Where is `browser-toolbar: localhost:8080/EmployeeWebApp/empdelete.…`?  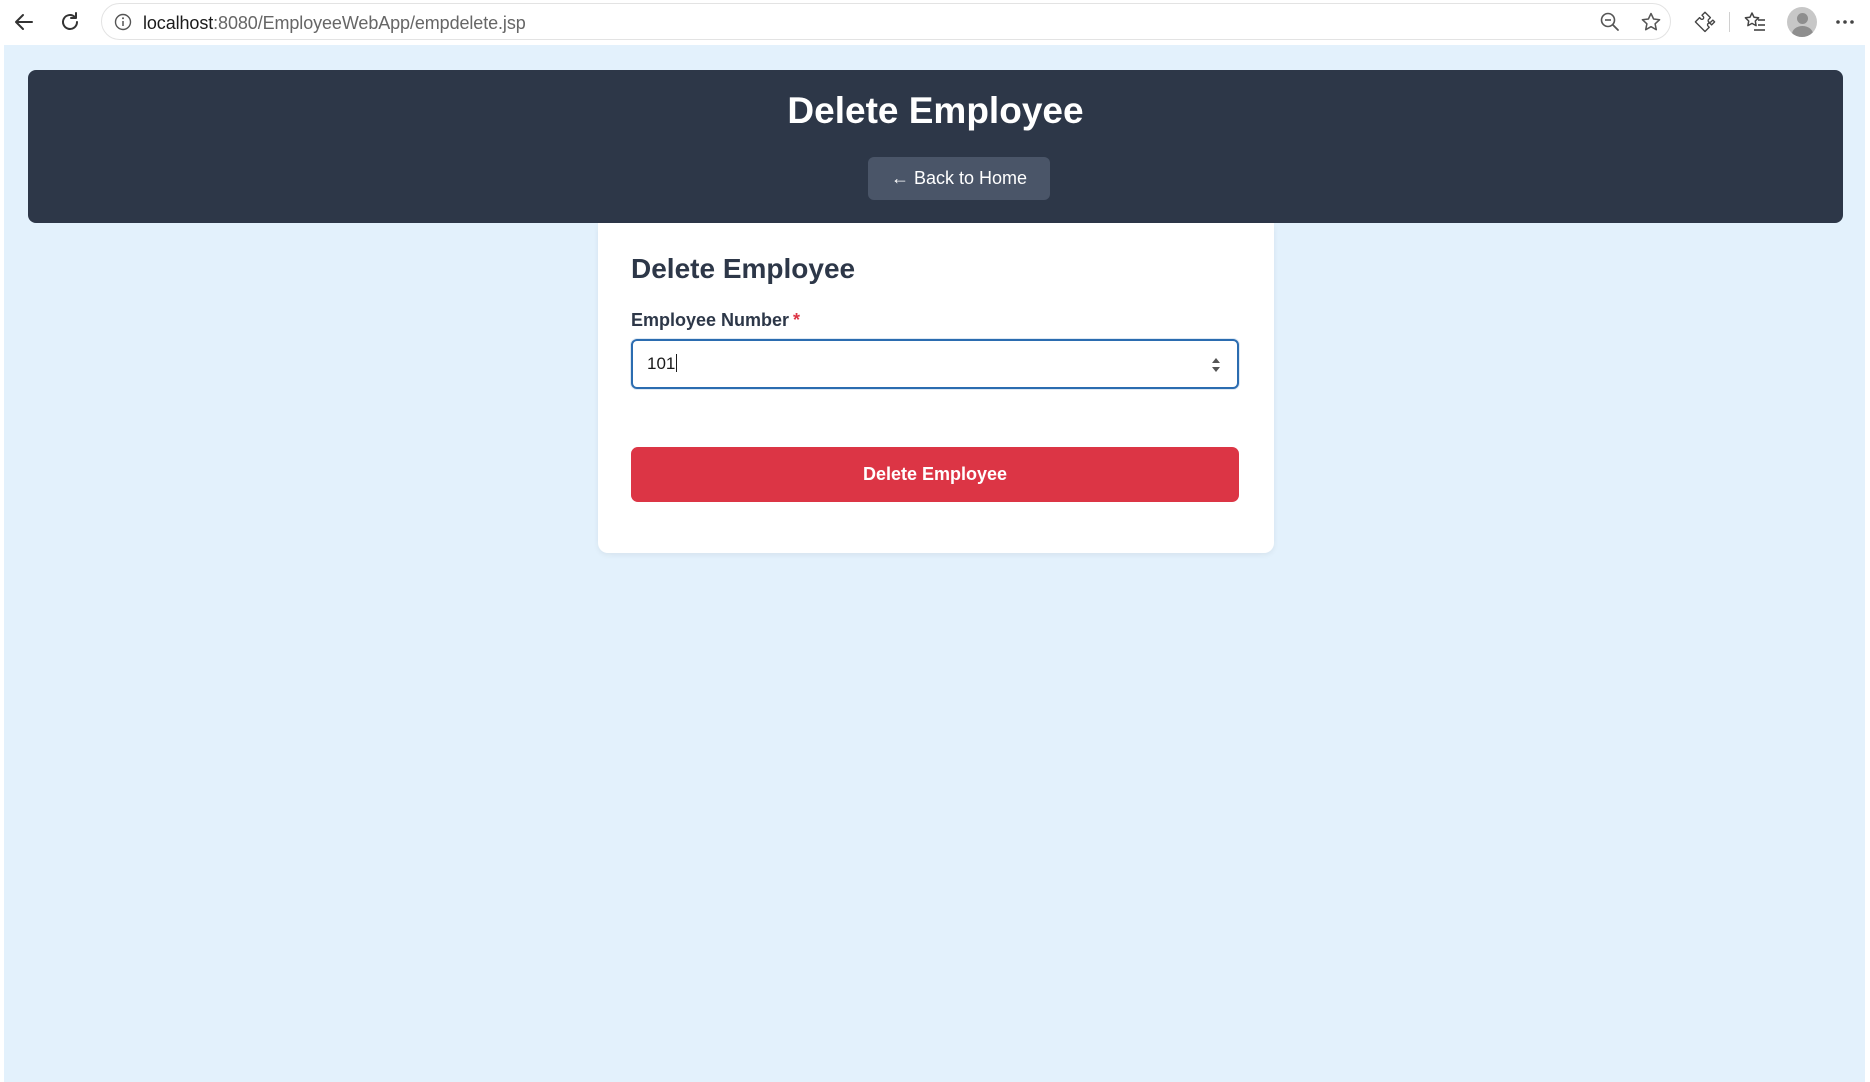
browser-toolbar: localhost:8080/EmployeeWebApp/empdelete.… is located at coordinates (935, 22).